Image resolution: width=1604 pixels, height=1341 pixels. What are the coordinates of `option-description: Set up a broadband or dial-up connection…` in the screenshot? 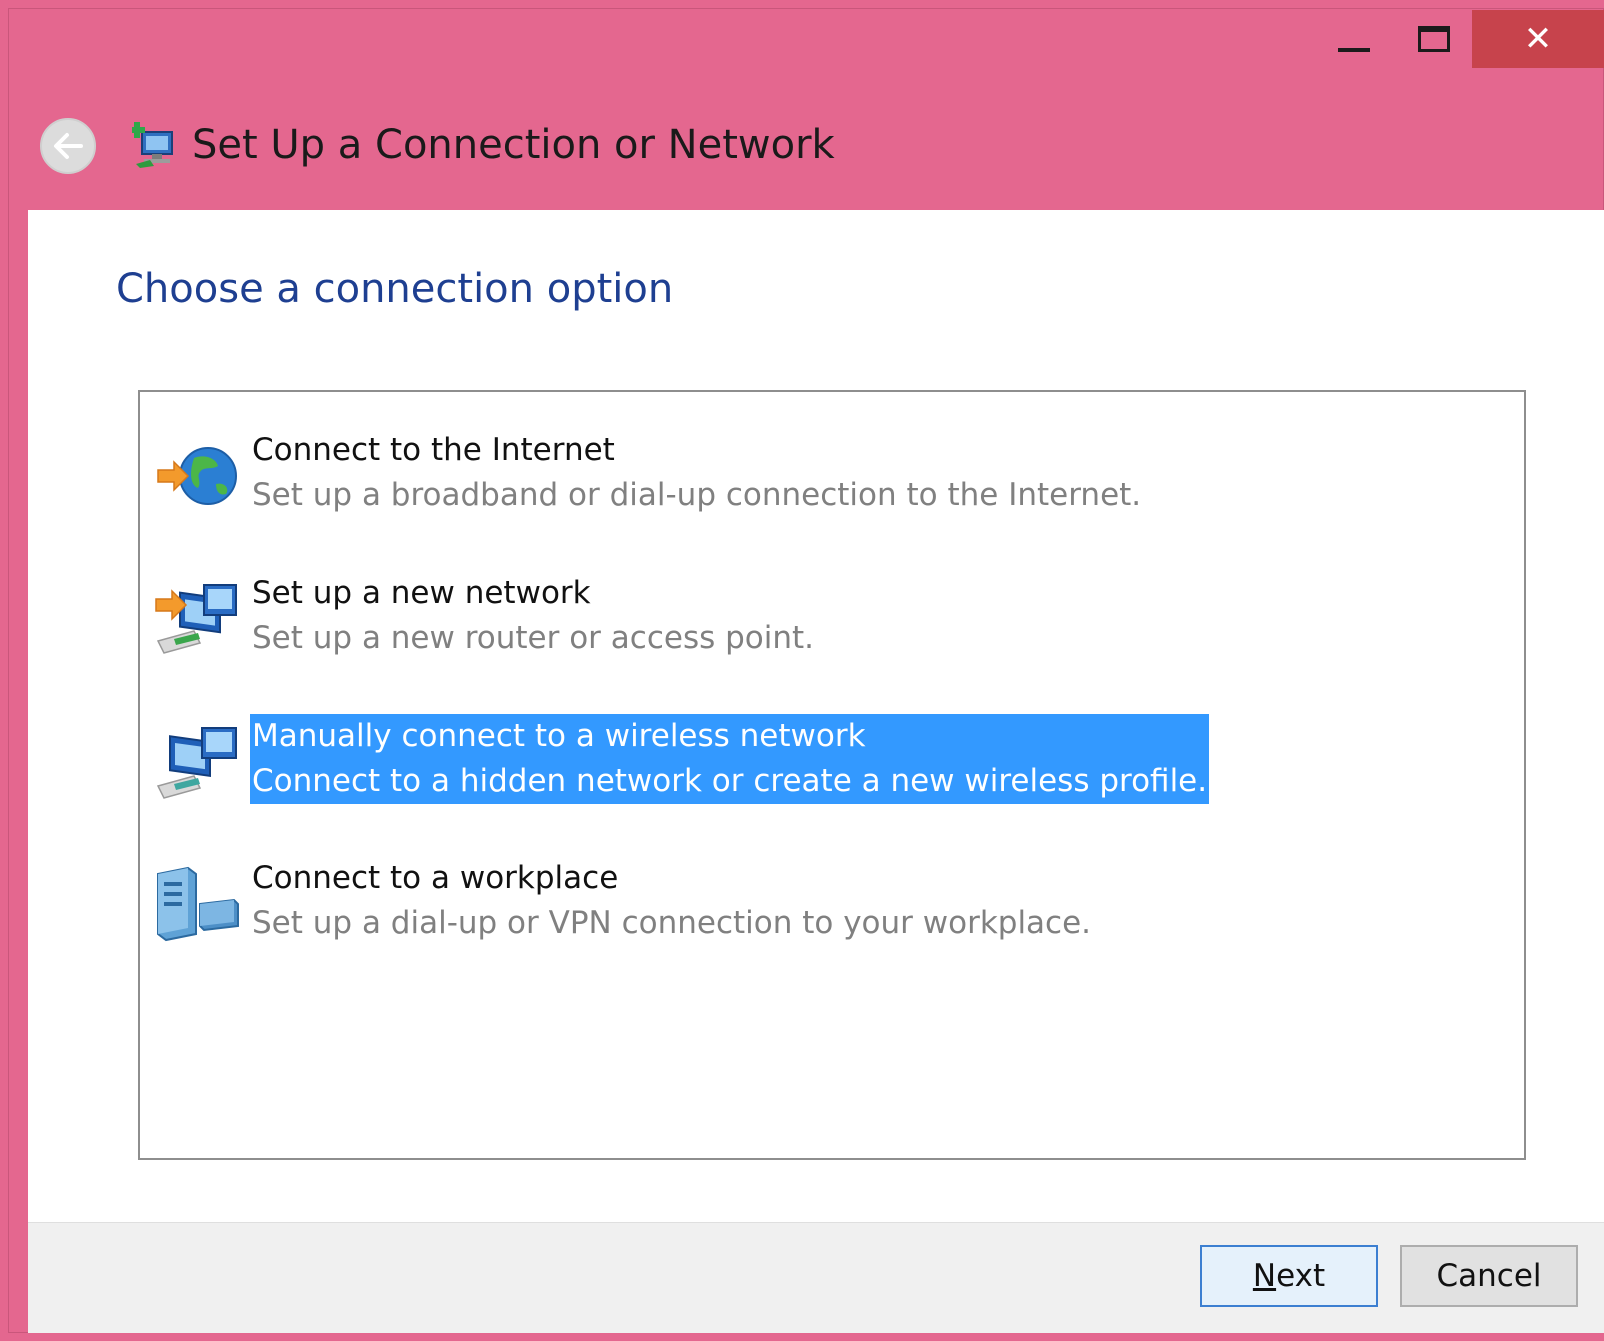 It's located at (697, 495).